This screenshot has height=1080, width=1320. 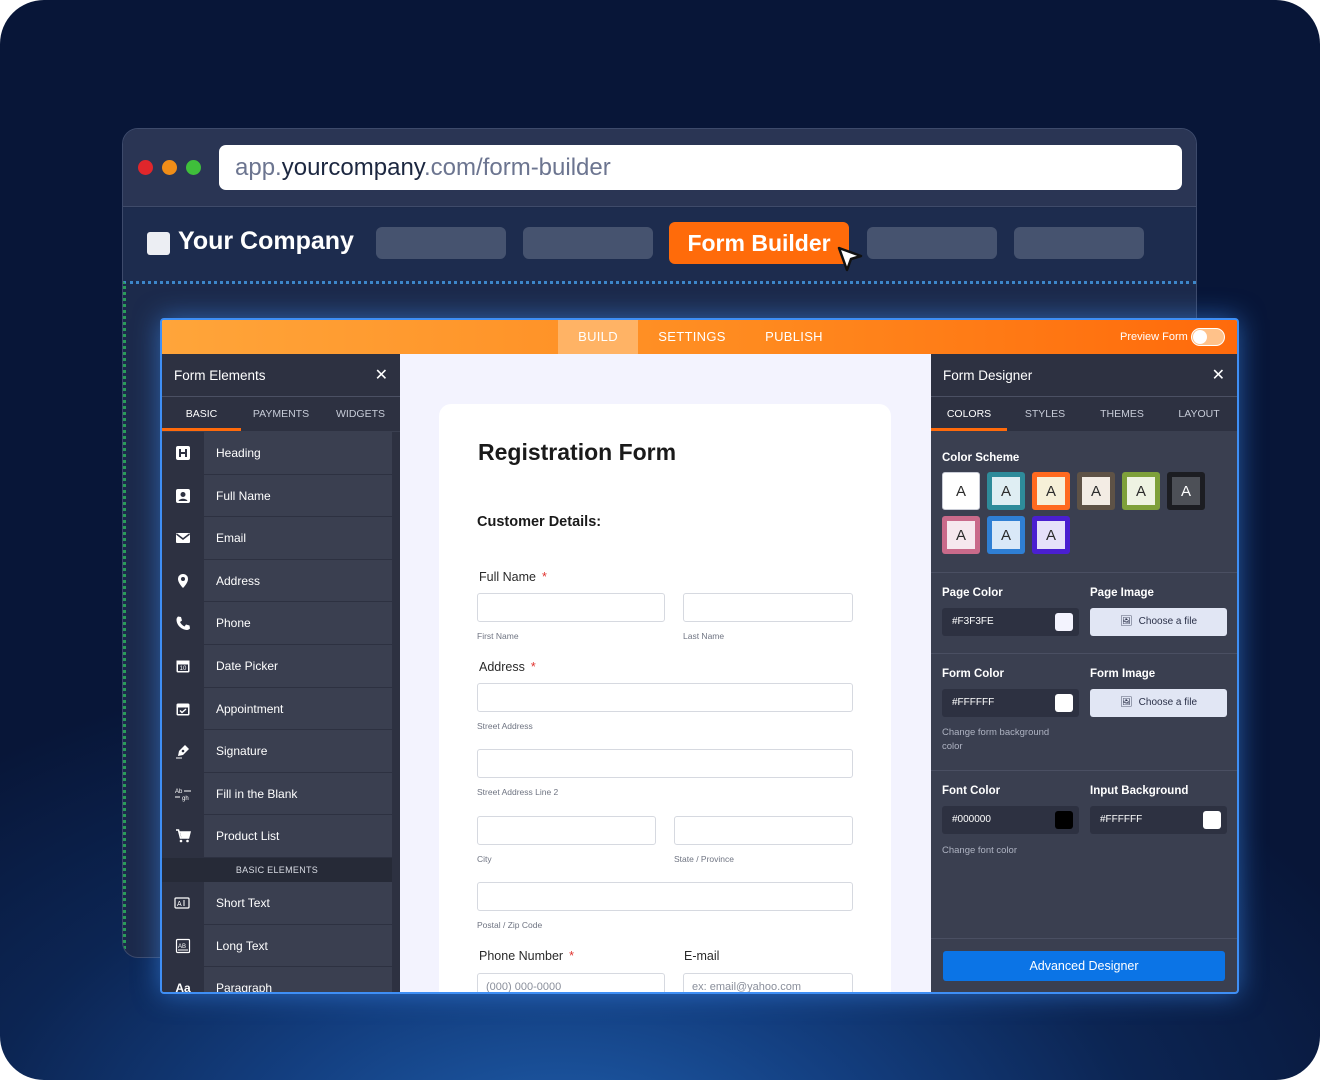 I want to click on street-address-help: Street Address, so click(x=505, y=726).